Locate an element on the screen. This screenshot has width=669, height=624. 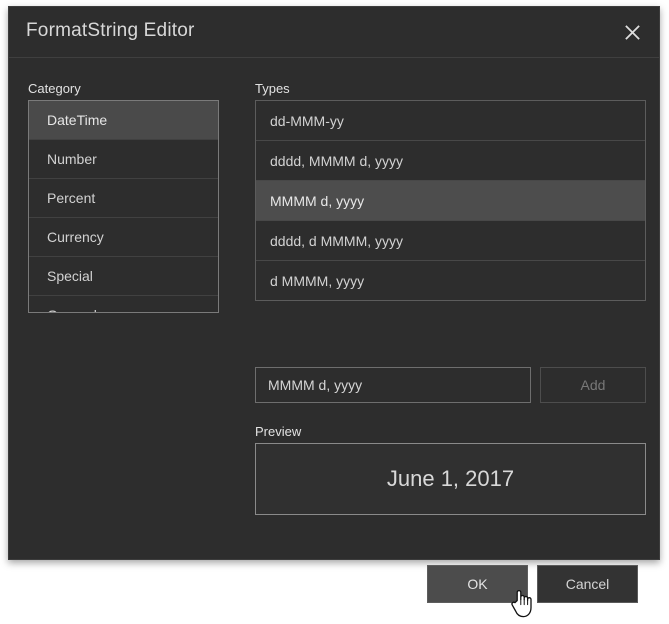
dialog-titlebar: FormatString Editor is located at coordinates (334, 32).